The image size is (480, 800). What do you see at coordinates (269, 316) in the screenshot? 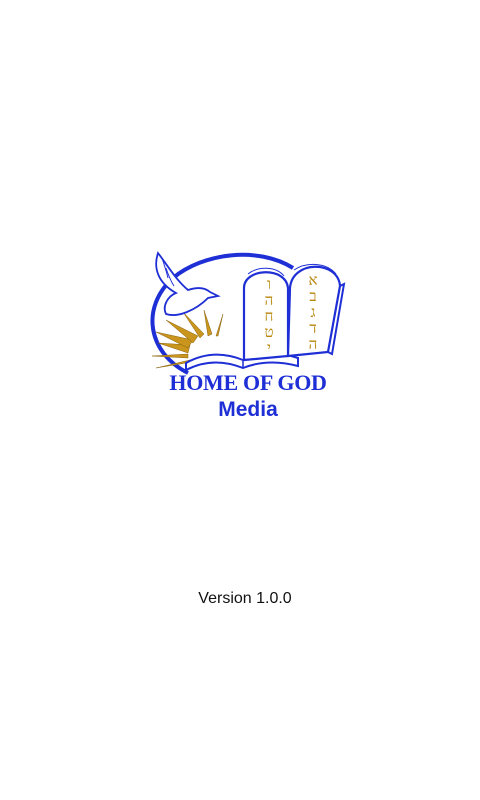
I see `tablet-left-letters: ו ה ח ט י` at bounding box center [269, 316].